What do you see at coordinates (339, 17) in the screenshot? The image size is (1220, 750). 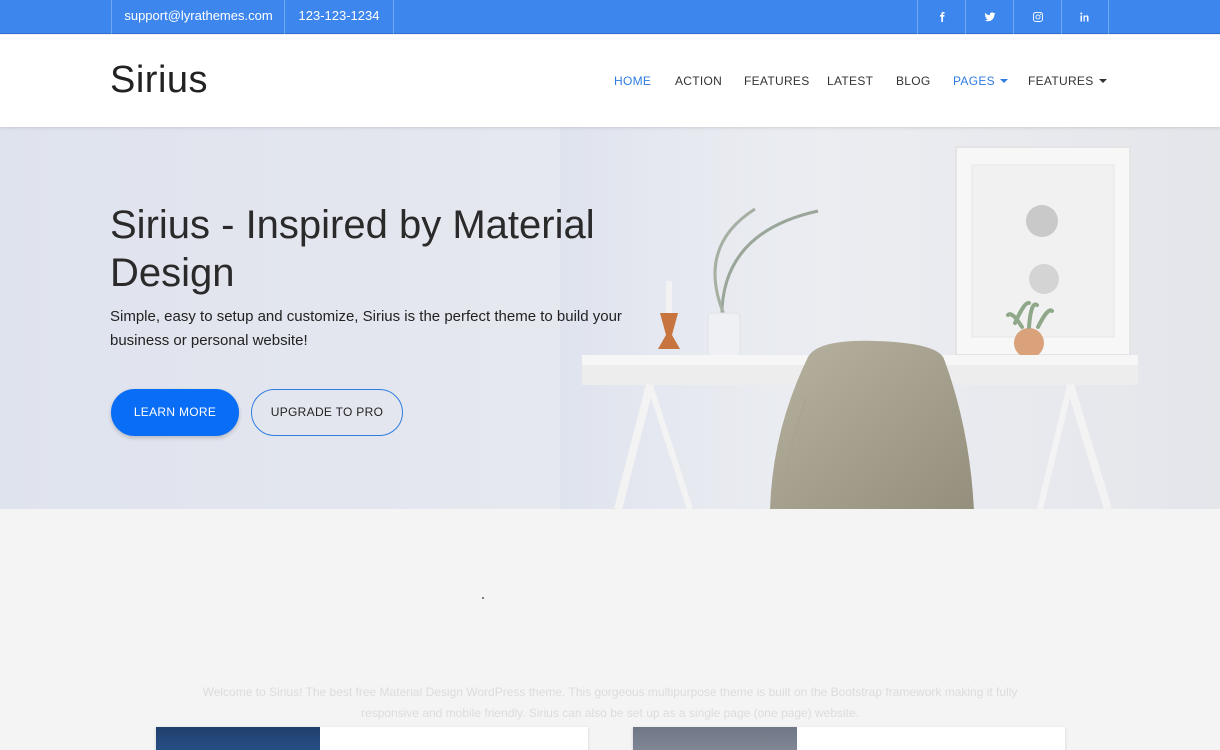 I see `phone-number-link: 123-123-1234` at bounding box center [339, 17].